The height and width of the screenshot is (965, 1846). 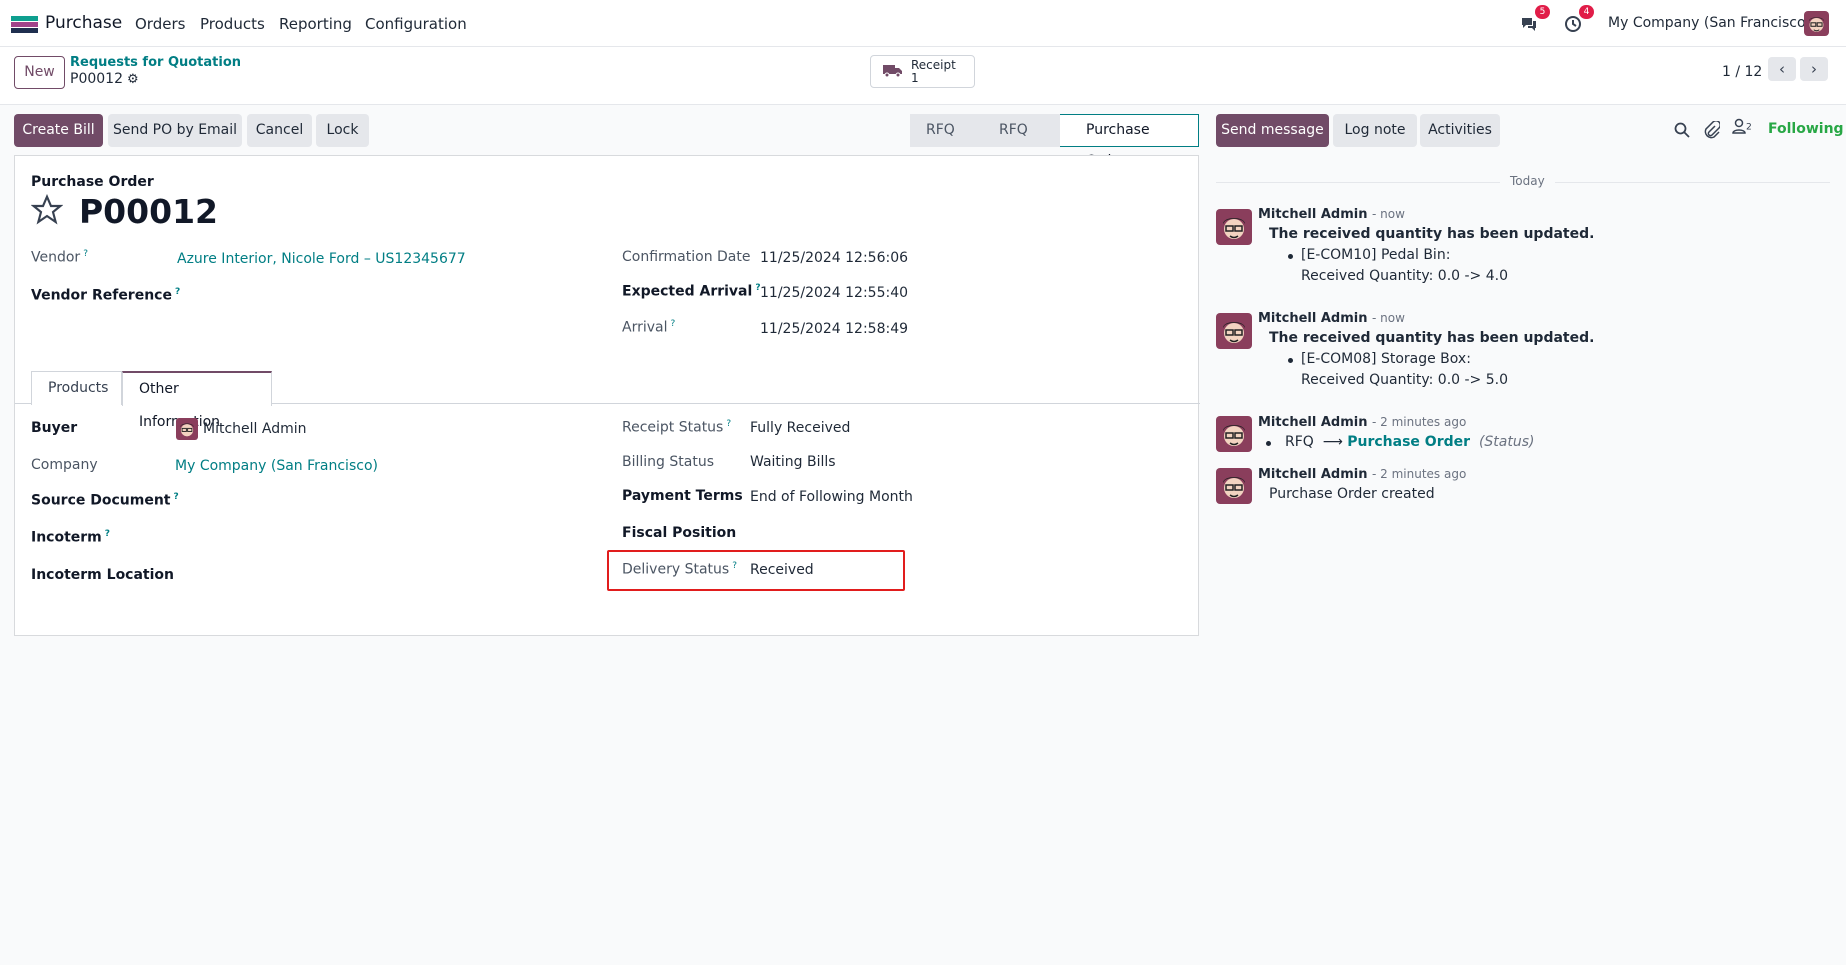 I want to click on receipt-count: 1, so click(x=915, y=77).